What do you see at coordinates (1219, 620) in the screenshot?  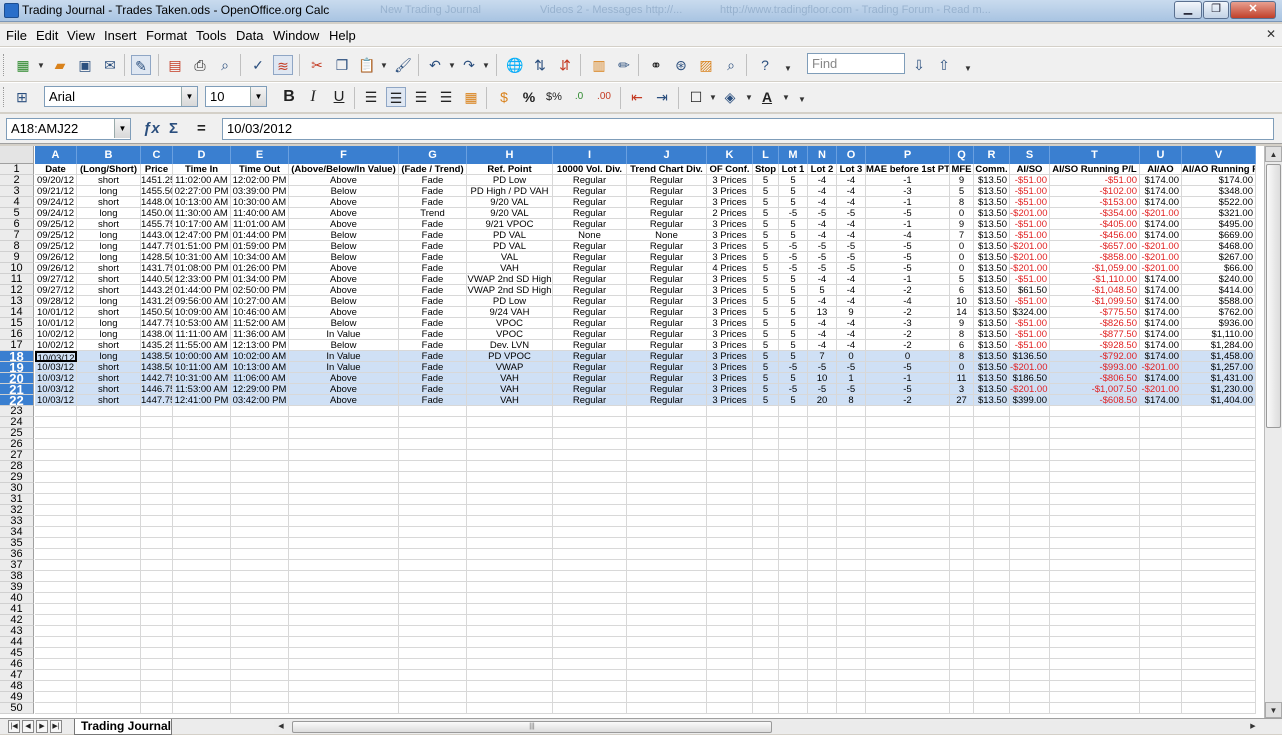 I see `cell-v42` at bounding box center [1219, 620].